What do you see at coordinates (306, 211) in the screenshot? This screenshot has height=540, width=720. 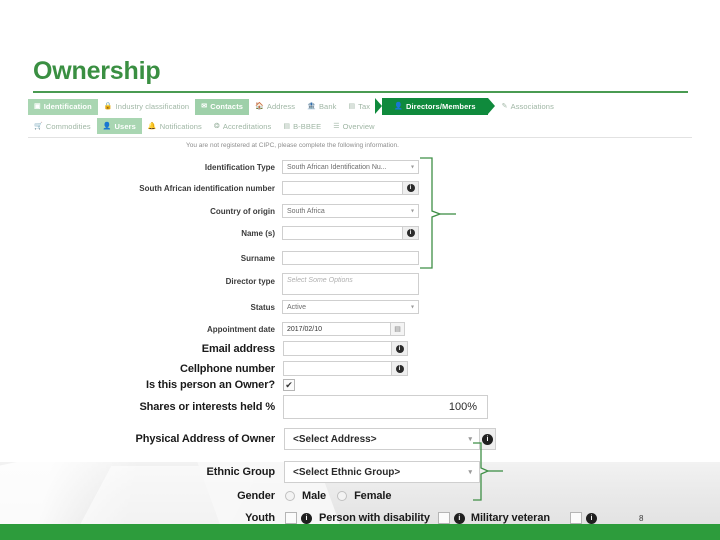 I see `field-value: South Africa` at bounding box center [306, 211].